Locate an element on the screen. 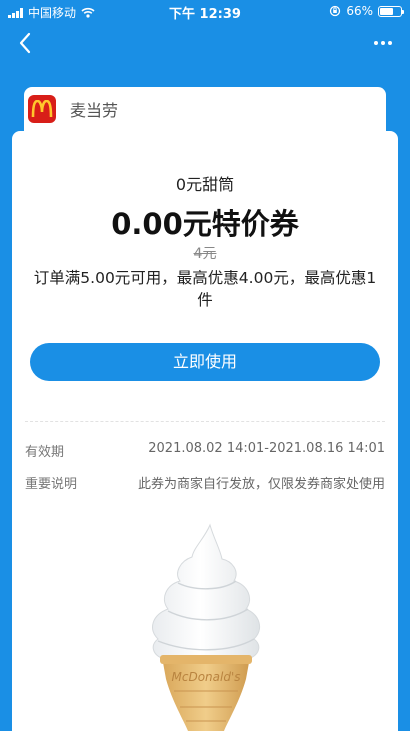 This screenshot has width=410, height=731. merchant-header: 麦当劳 is located at coordinates (205, 109).